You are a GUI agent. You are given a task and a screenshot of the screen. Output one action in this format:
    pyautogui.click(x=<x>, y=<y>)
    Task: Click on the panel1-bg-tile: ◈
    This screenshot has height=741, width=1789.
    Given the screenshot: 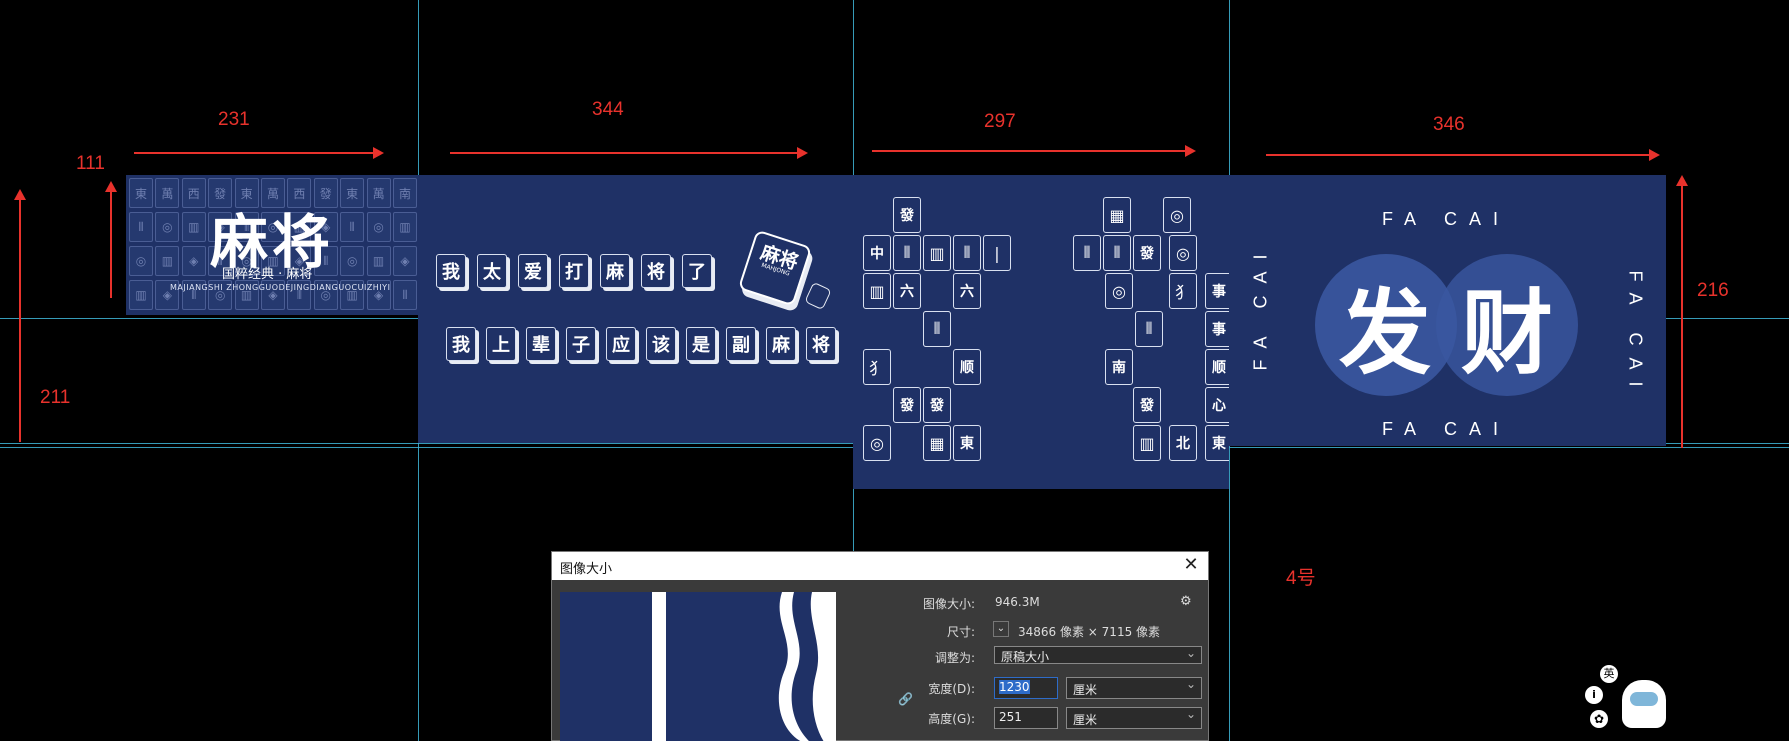 What is the action you would take?
    pyautogui.click(x=193, y=261)
    